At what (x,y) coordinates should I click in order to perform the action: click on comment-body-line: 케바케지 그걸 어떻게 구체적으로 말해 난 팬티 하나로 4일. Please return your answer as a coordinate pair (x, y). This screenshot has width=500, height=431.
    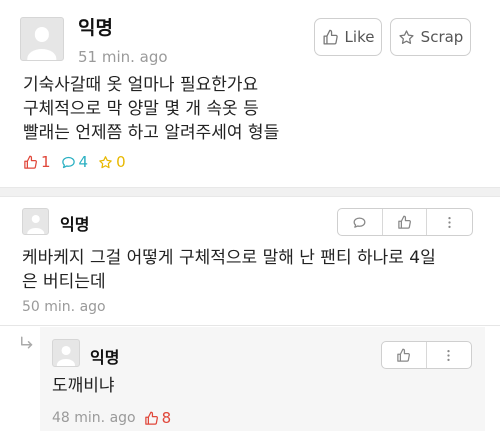
    Looking at the image, I should click on (229, 258).